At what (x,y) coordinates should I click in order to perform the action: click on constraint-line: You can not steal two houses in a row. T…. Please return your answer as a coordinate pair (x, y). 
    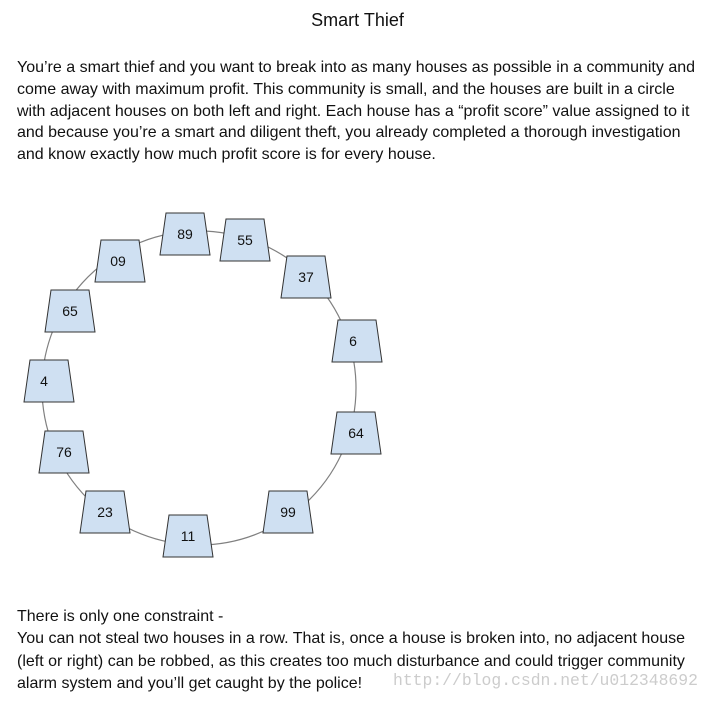
    Looking at the image, I should click on (351, 639).